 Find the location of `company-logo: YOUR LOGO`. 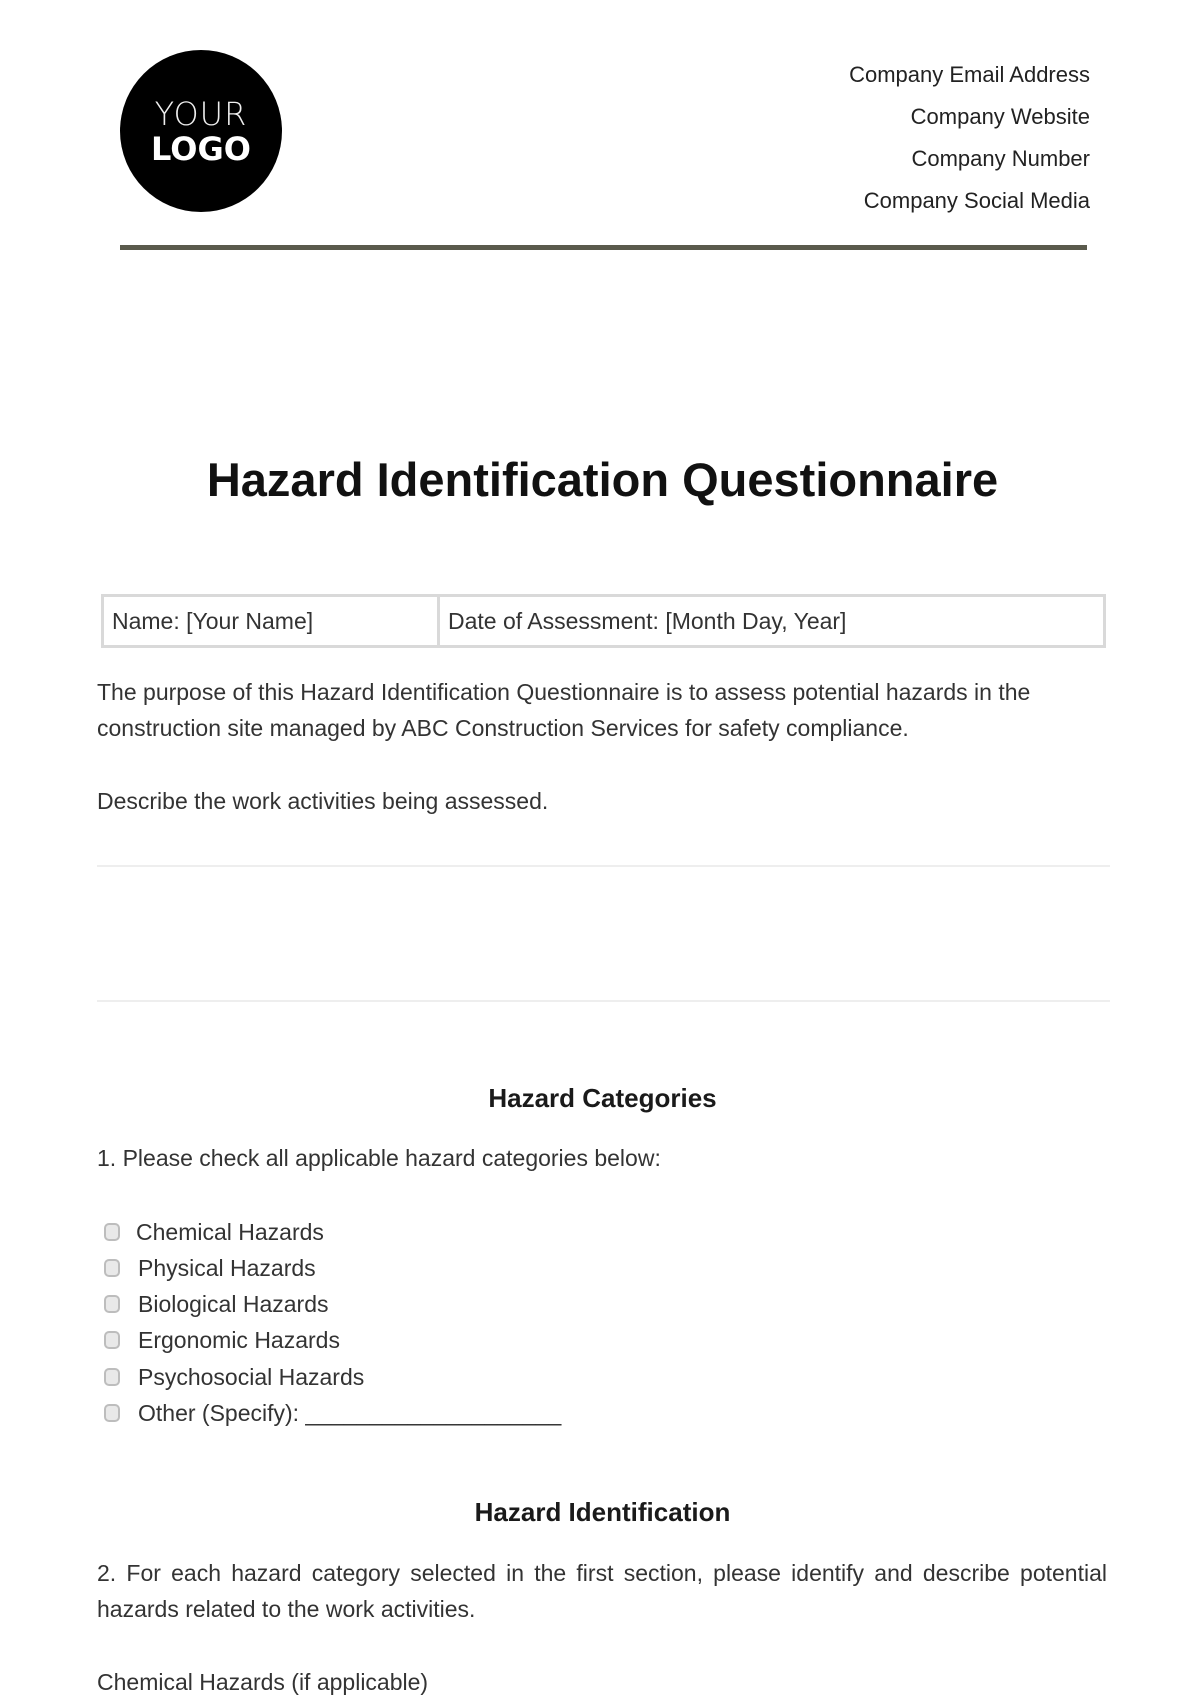

company-logo: YOUR LOGO is located at coordinates (201, 131).